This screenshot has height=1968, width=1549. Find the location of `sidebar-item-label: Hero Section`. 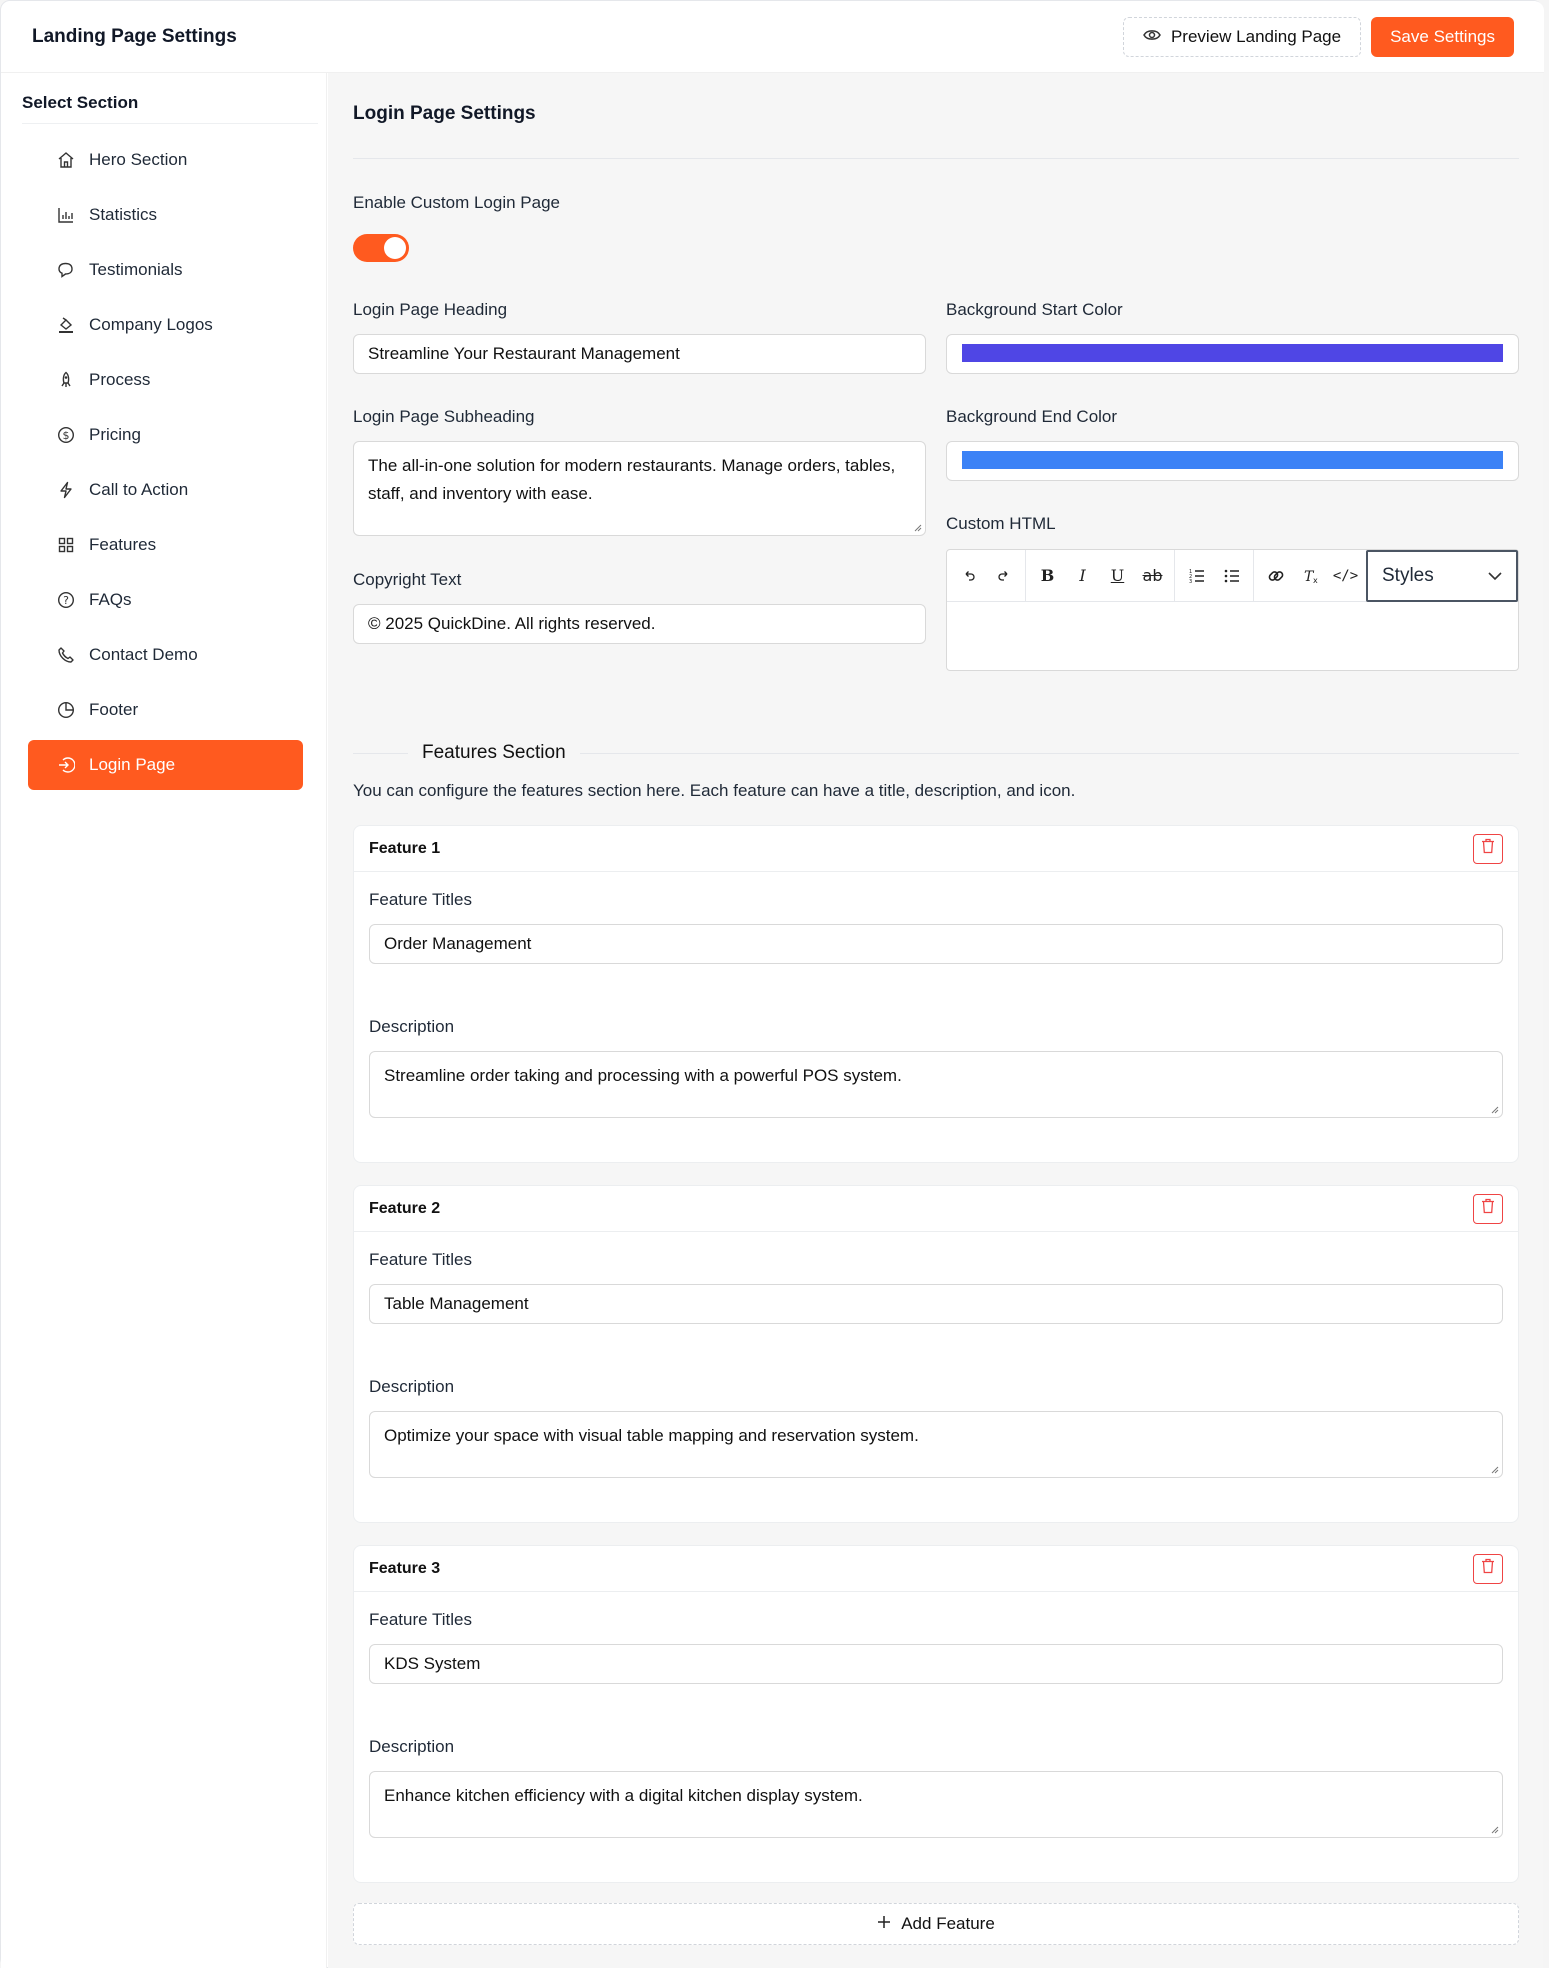

sidebar-item-label: Hero Section is located at coordinates (138, 159).